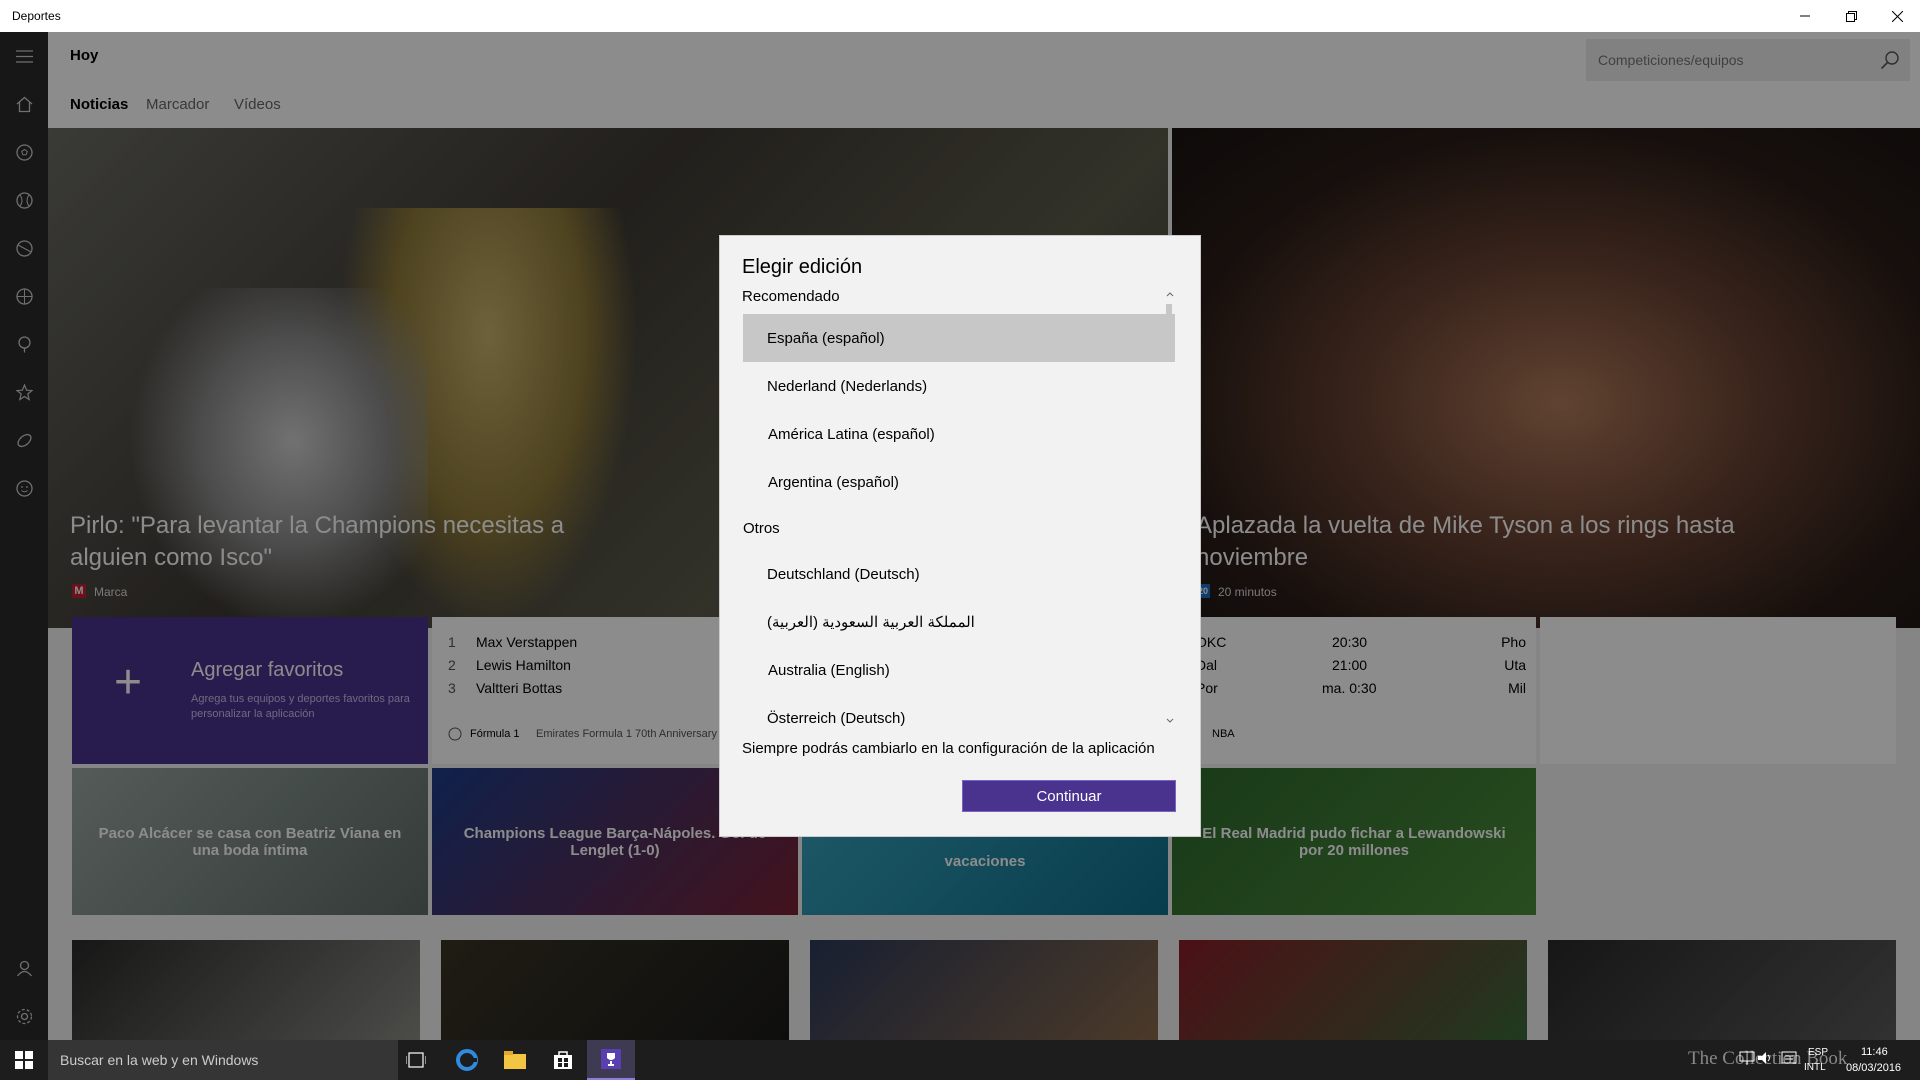 The image size is (1920, 1080). I want to click on volume-icon, so click(1764, 1058).